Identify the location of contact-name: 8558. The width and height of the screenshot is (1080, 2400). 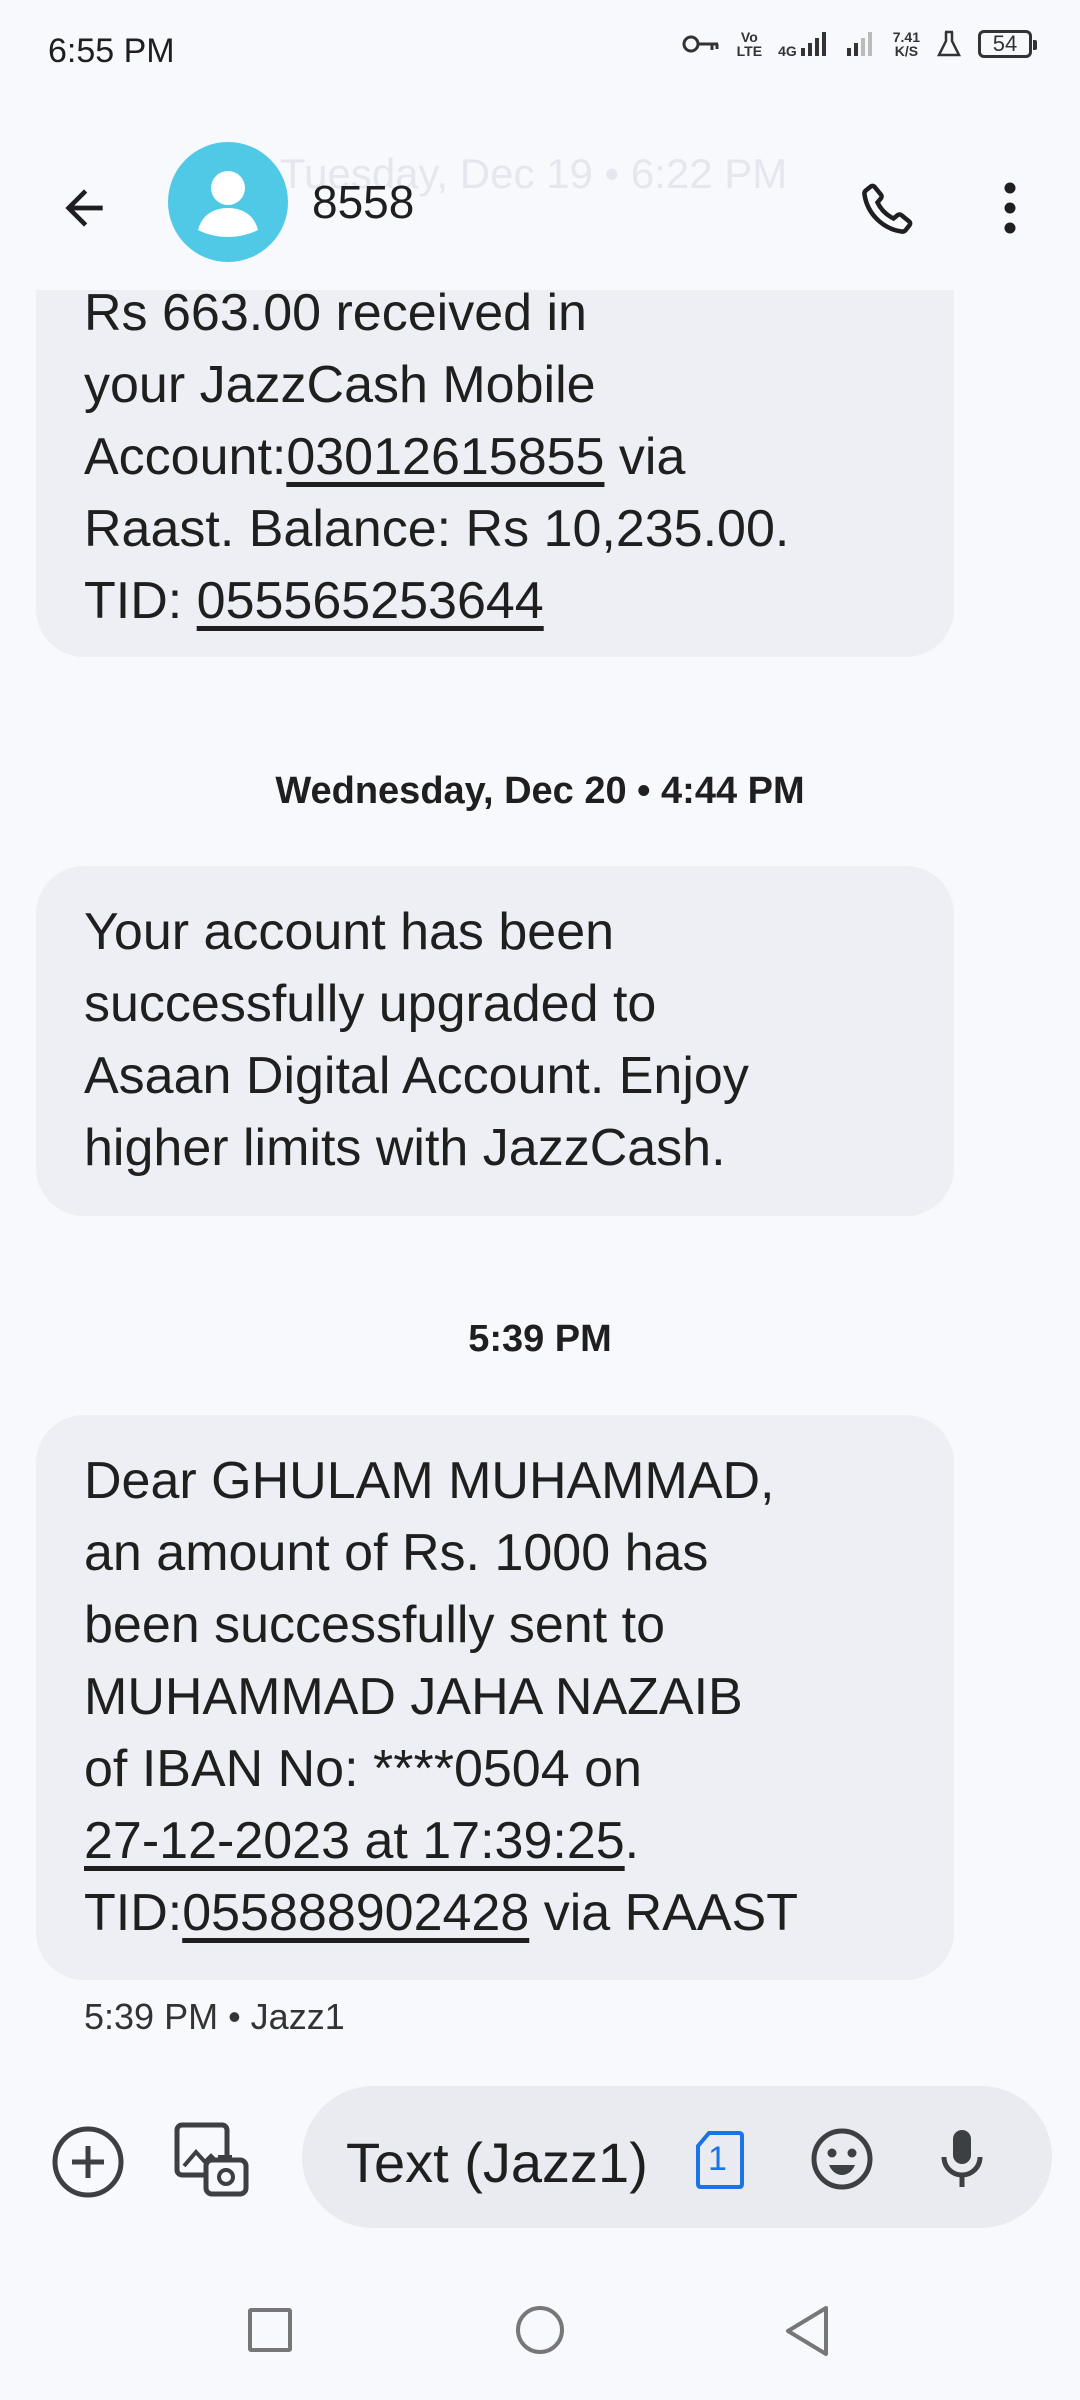
(363, 202).